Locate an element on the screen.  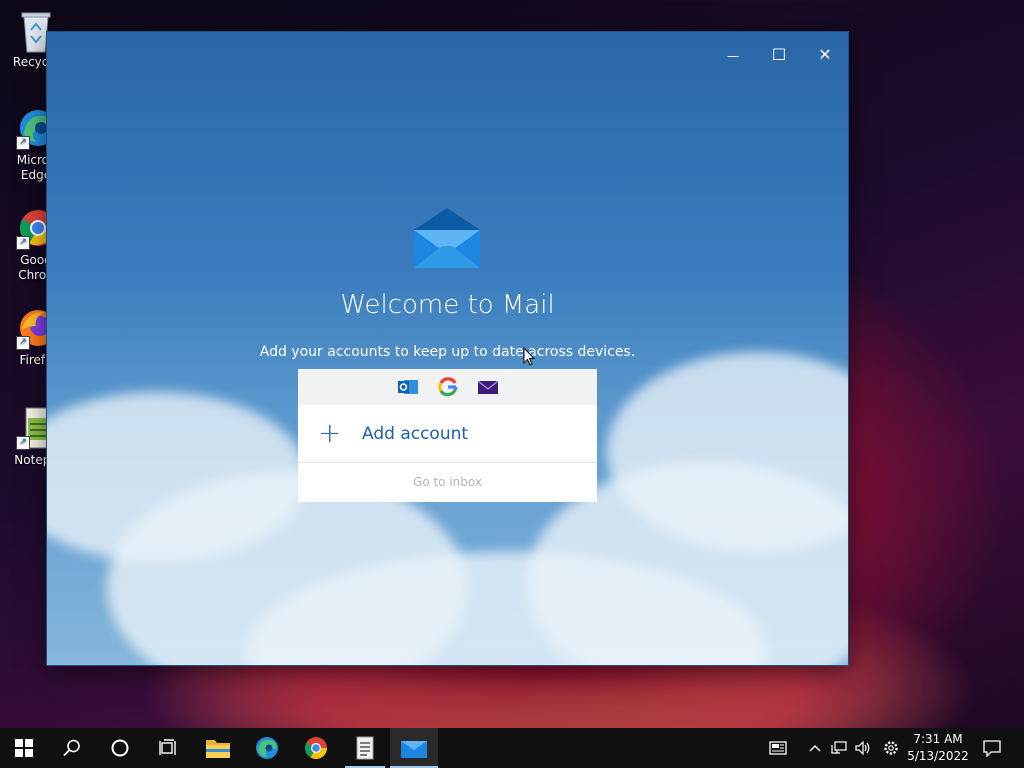
search-icon is located at coordinates (71, 748).